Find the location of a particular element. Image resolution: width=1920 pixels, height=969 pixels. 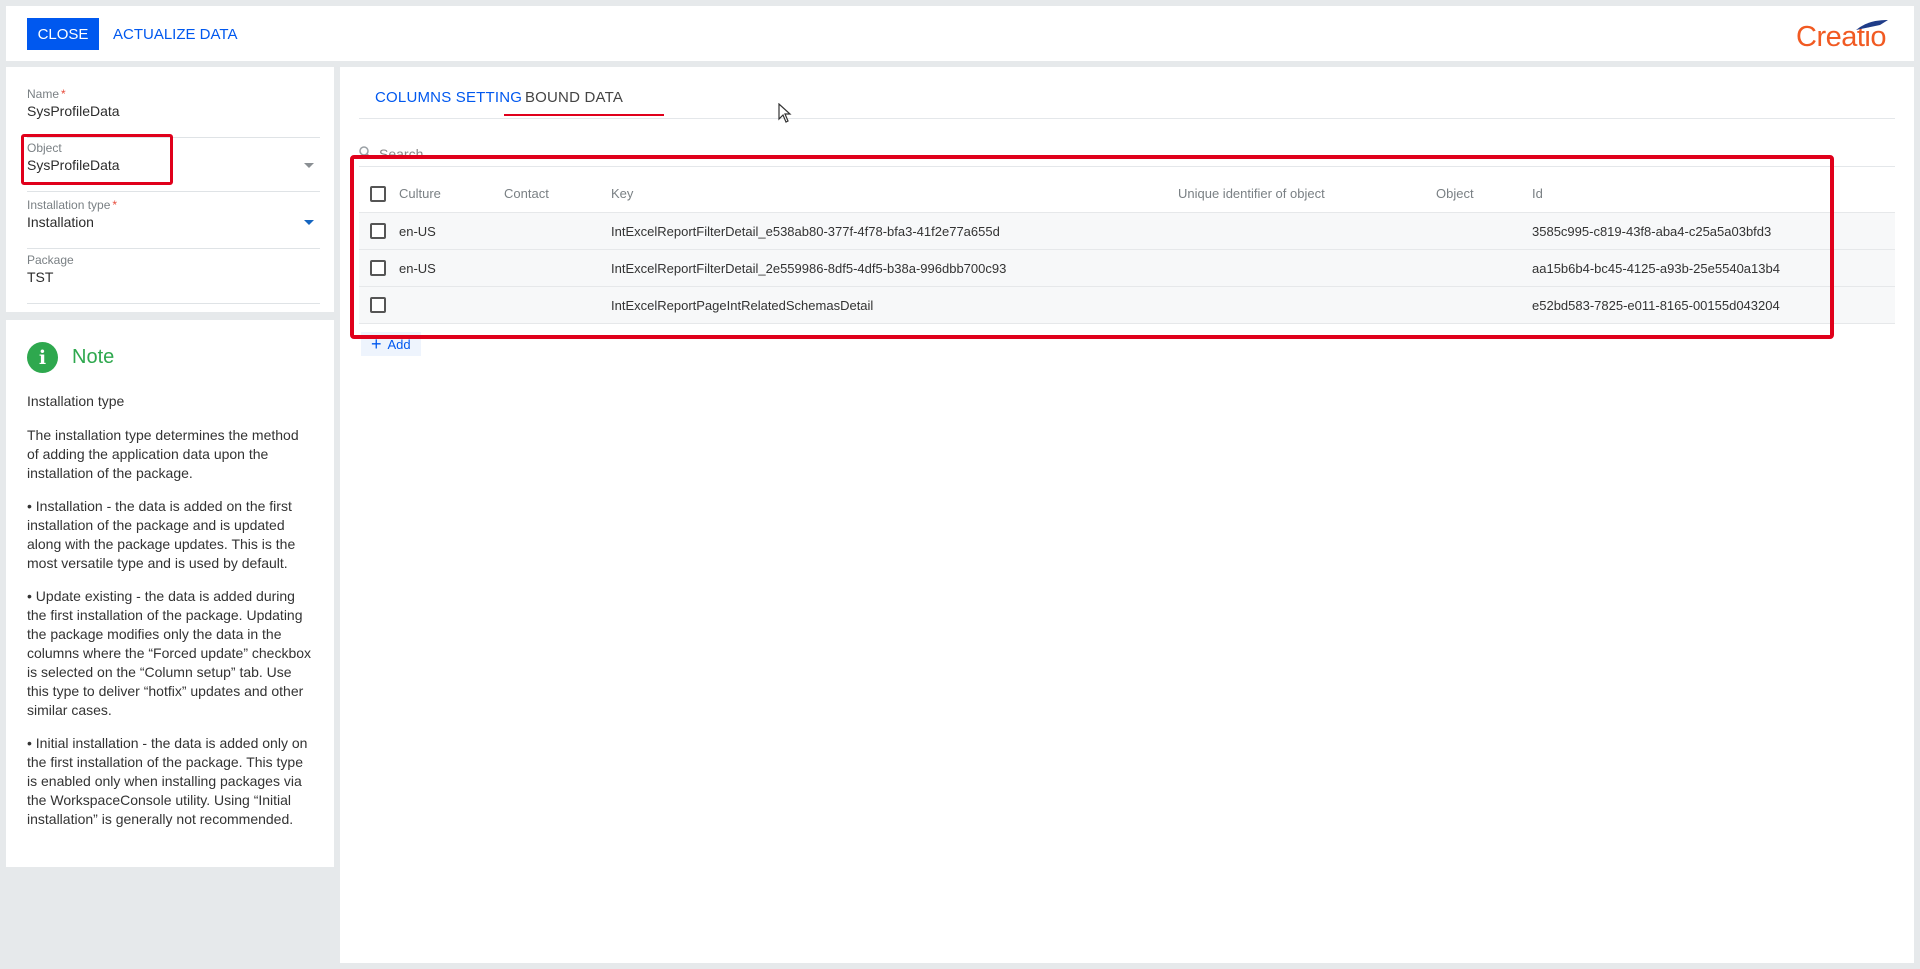

package-label: Package is located at coordinates (50, 260).